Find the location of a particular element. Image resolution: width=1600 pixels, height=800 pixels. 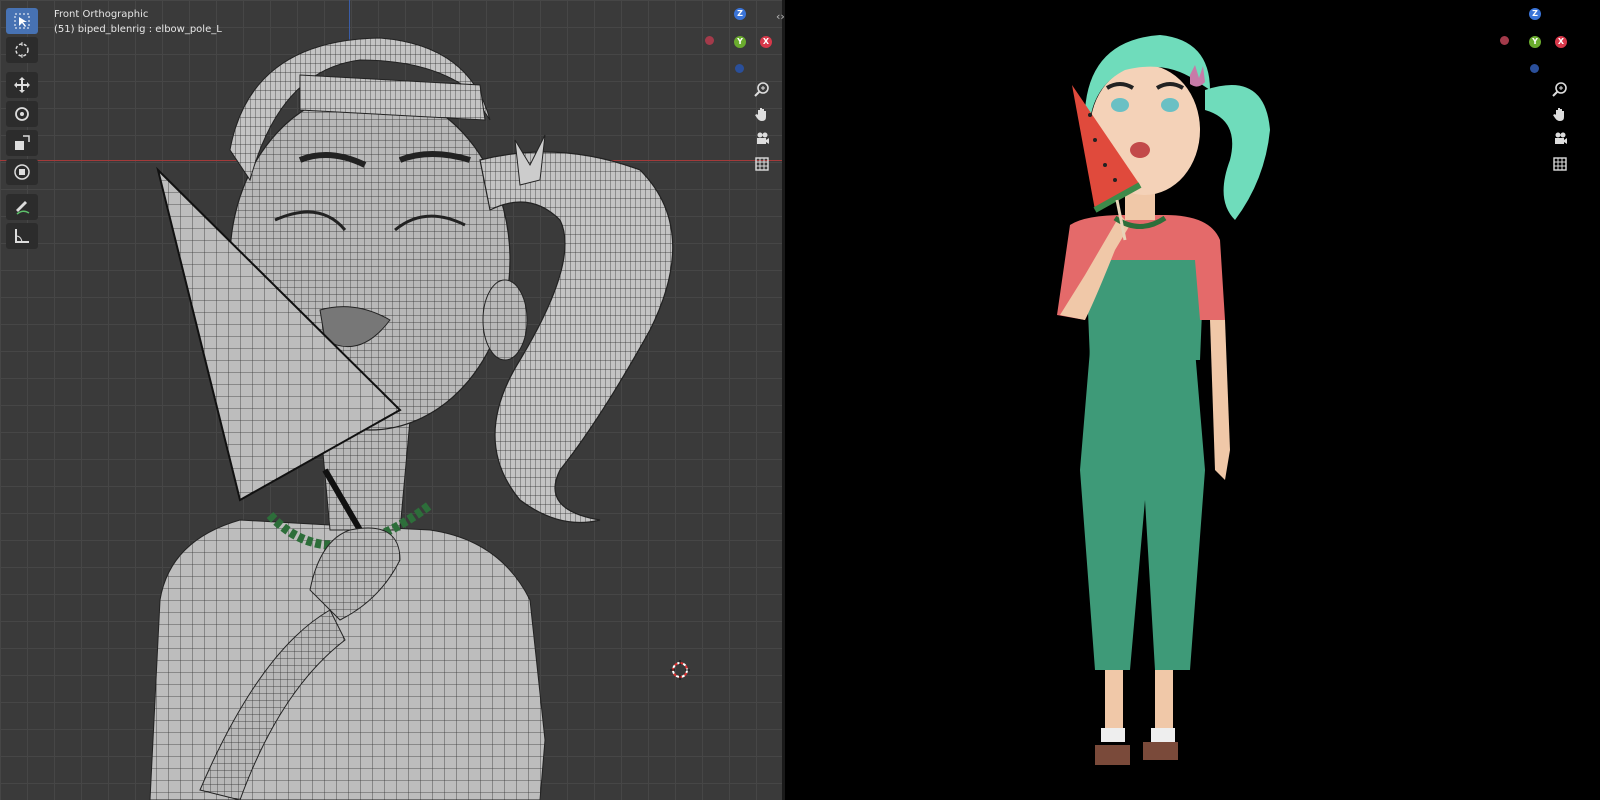

render-camera-button is located at coordinates (1560, 139).